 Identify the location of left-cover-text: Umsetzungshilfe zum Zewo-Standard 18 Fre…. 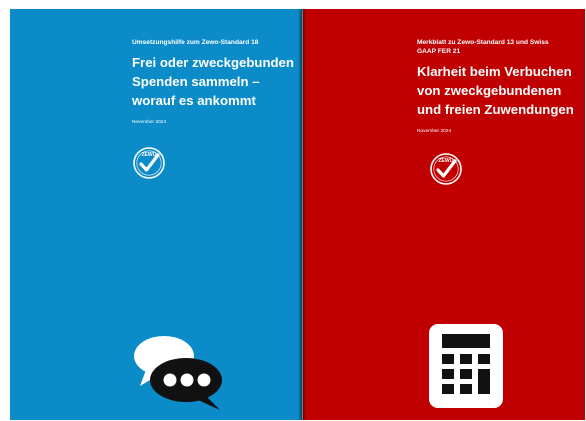
(217, 82).